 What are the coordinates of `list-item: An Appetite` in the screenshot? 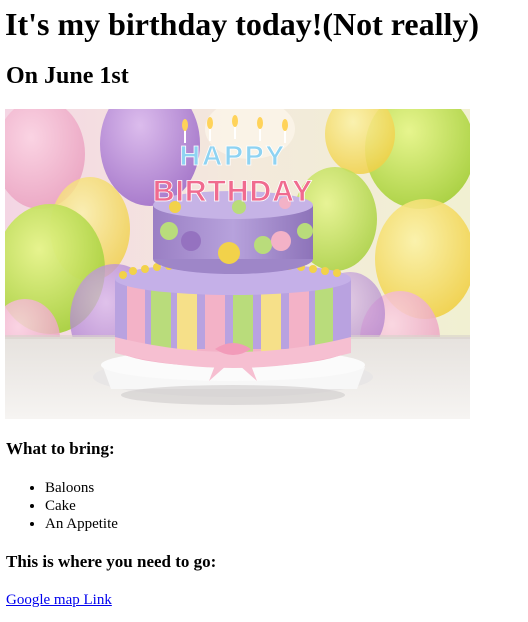 It's located at (81, 524).